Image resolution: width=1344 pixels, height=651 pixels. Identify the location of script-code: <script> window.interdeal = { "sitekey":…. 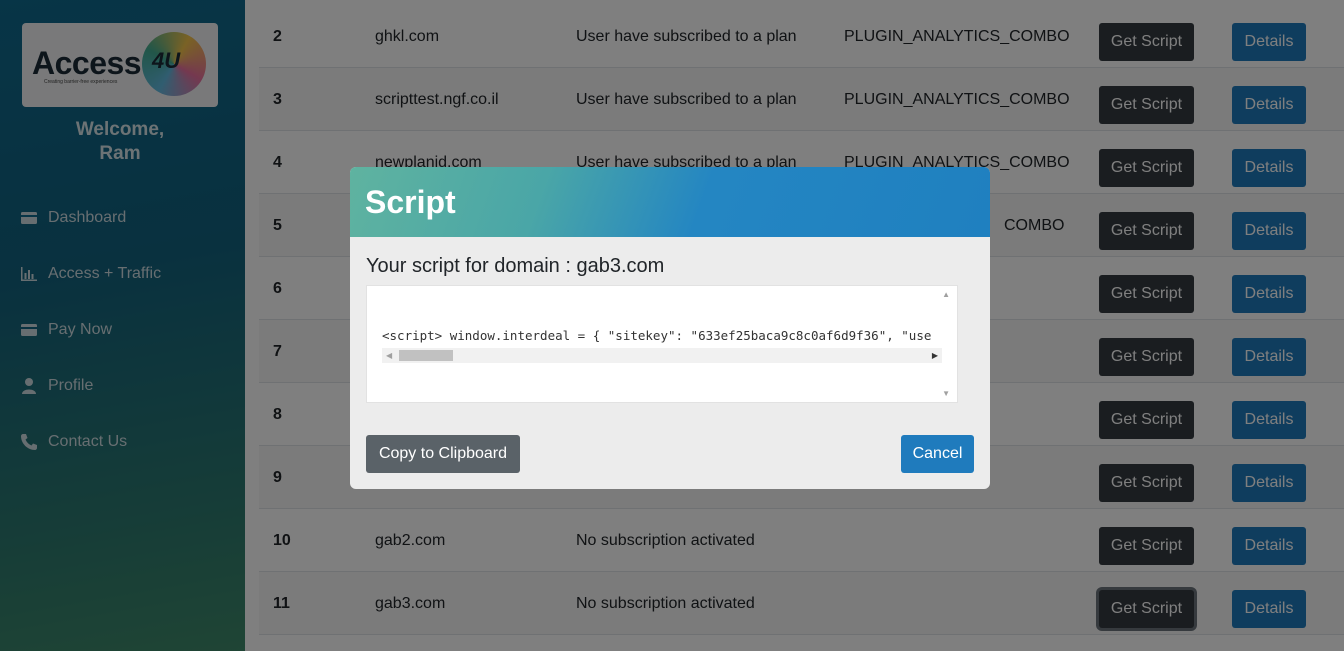
(657, 335).